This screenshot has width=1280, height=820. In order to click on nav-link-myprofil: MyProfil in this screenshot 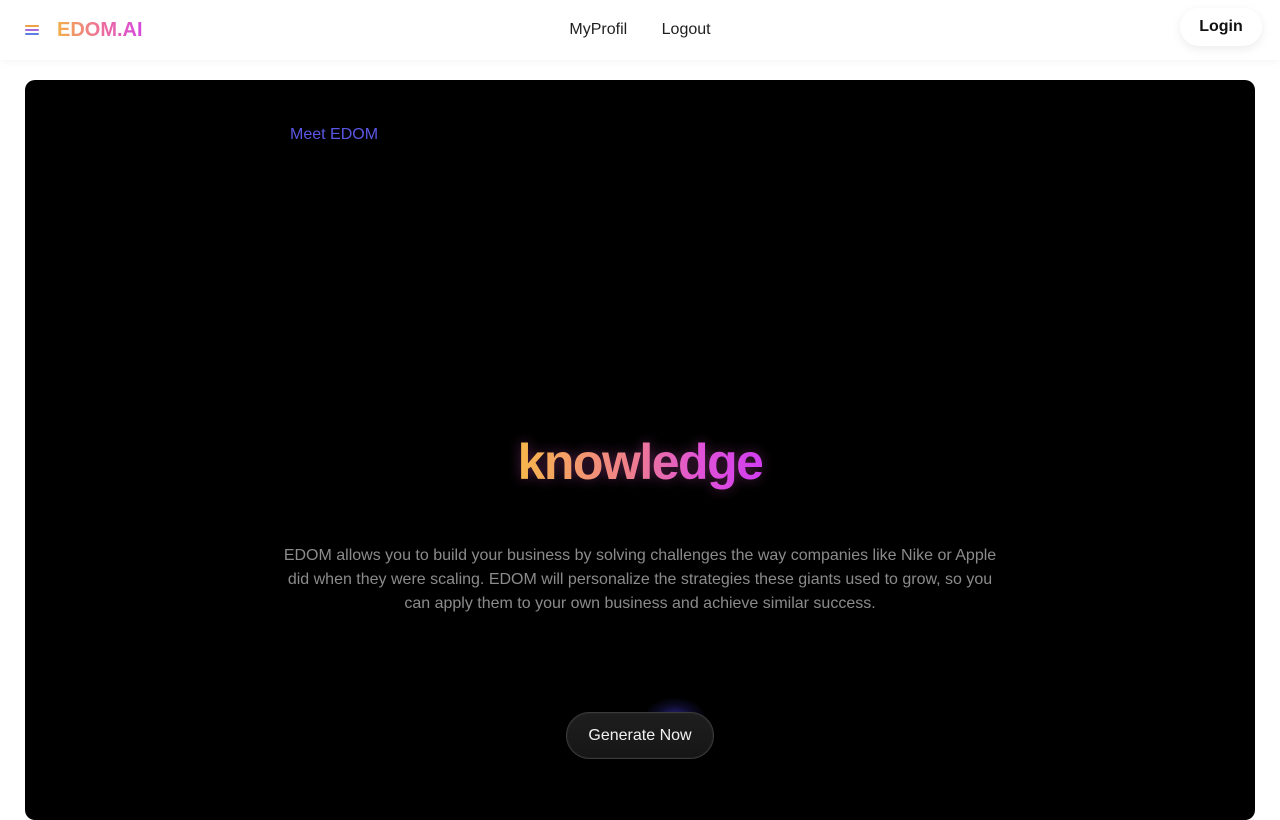, I will do `click(598, 30)`.